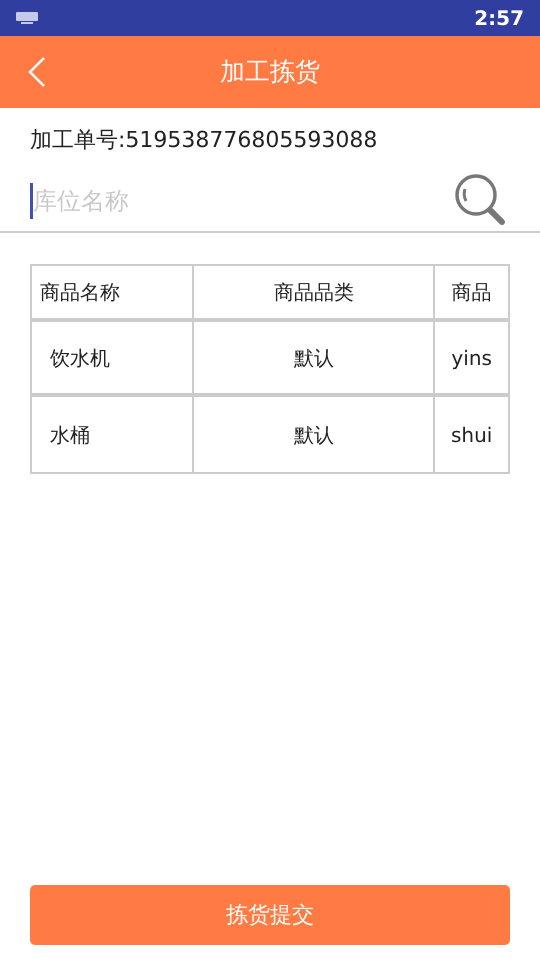 Image resolution: width=540 pixels, height=960 pixels. Describe the element at coordinates (471, 358) in the screenshot. I see `table-cell-text: yins` at that location.